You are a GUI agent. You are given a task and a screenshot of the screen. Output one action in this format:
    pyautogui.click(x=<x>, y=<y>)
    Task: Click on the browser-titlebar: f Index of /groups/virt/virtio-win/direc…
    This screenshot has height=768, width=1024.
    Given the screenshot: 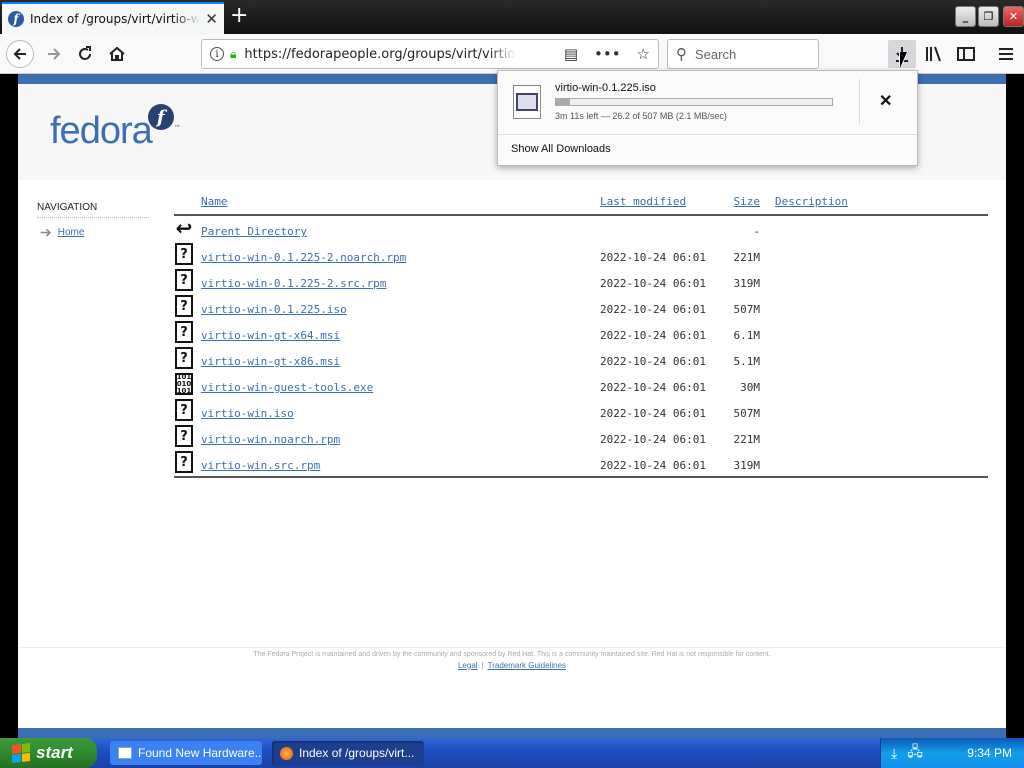 What is the action you would take?
    pyautogui.click(x=512, y=17)
    